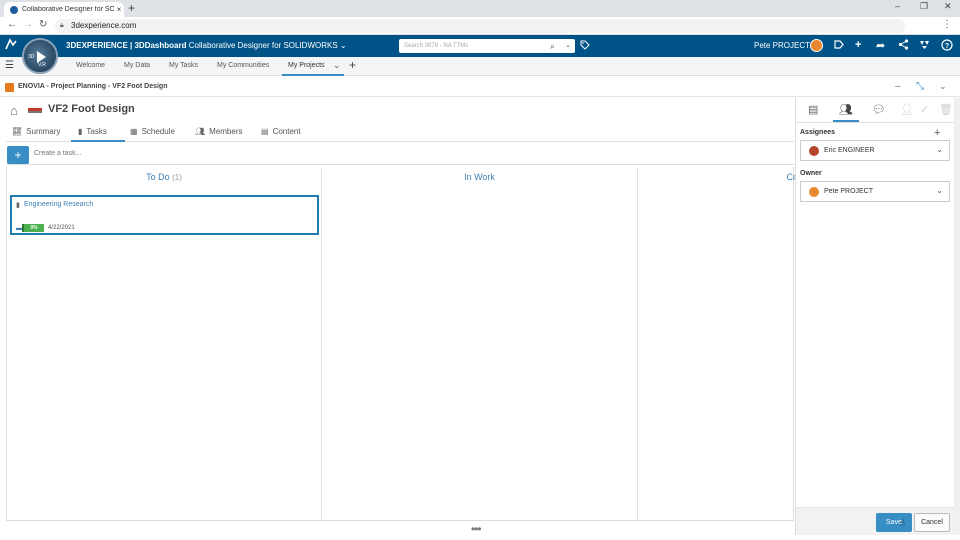 This screenshot has width=960, height=540. What do you see at coordinates (487, 46) in the screenshot?
I see `search-input: Search 3878 - NA TTMs ⌕ ⌄` at bounding box center [487, 46].